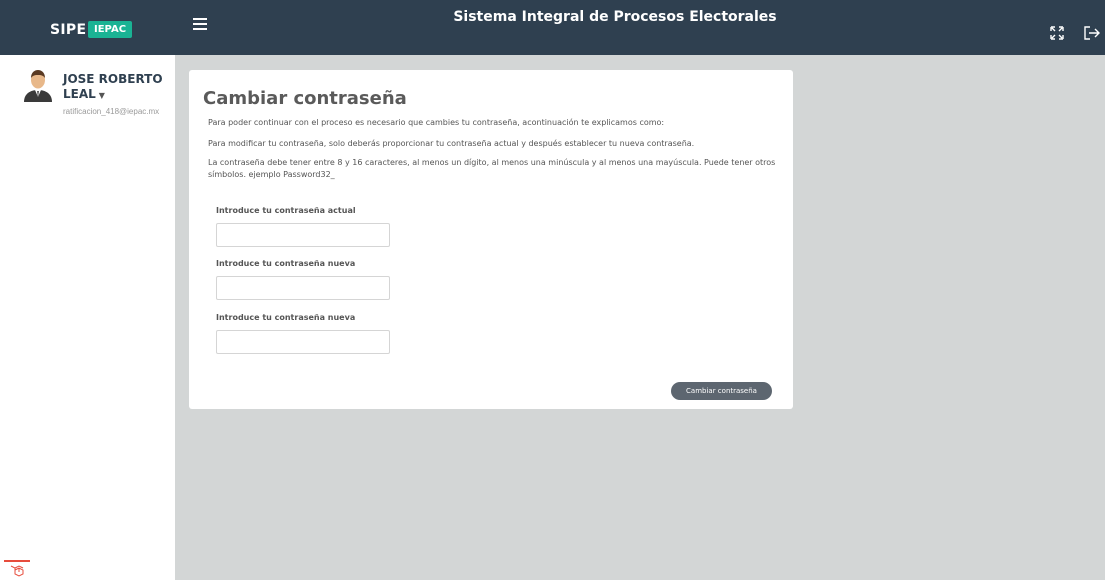  I want to click on user-menu: JOSE ROBERTO LEAL ▼, so click(118, 87).